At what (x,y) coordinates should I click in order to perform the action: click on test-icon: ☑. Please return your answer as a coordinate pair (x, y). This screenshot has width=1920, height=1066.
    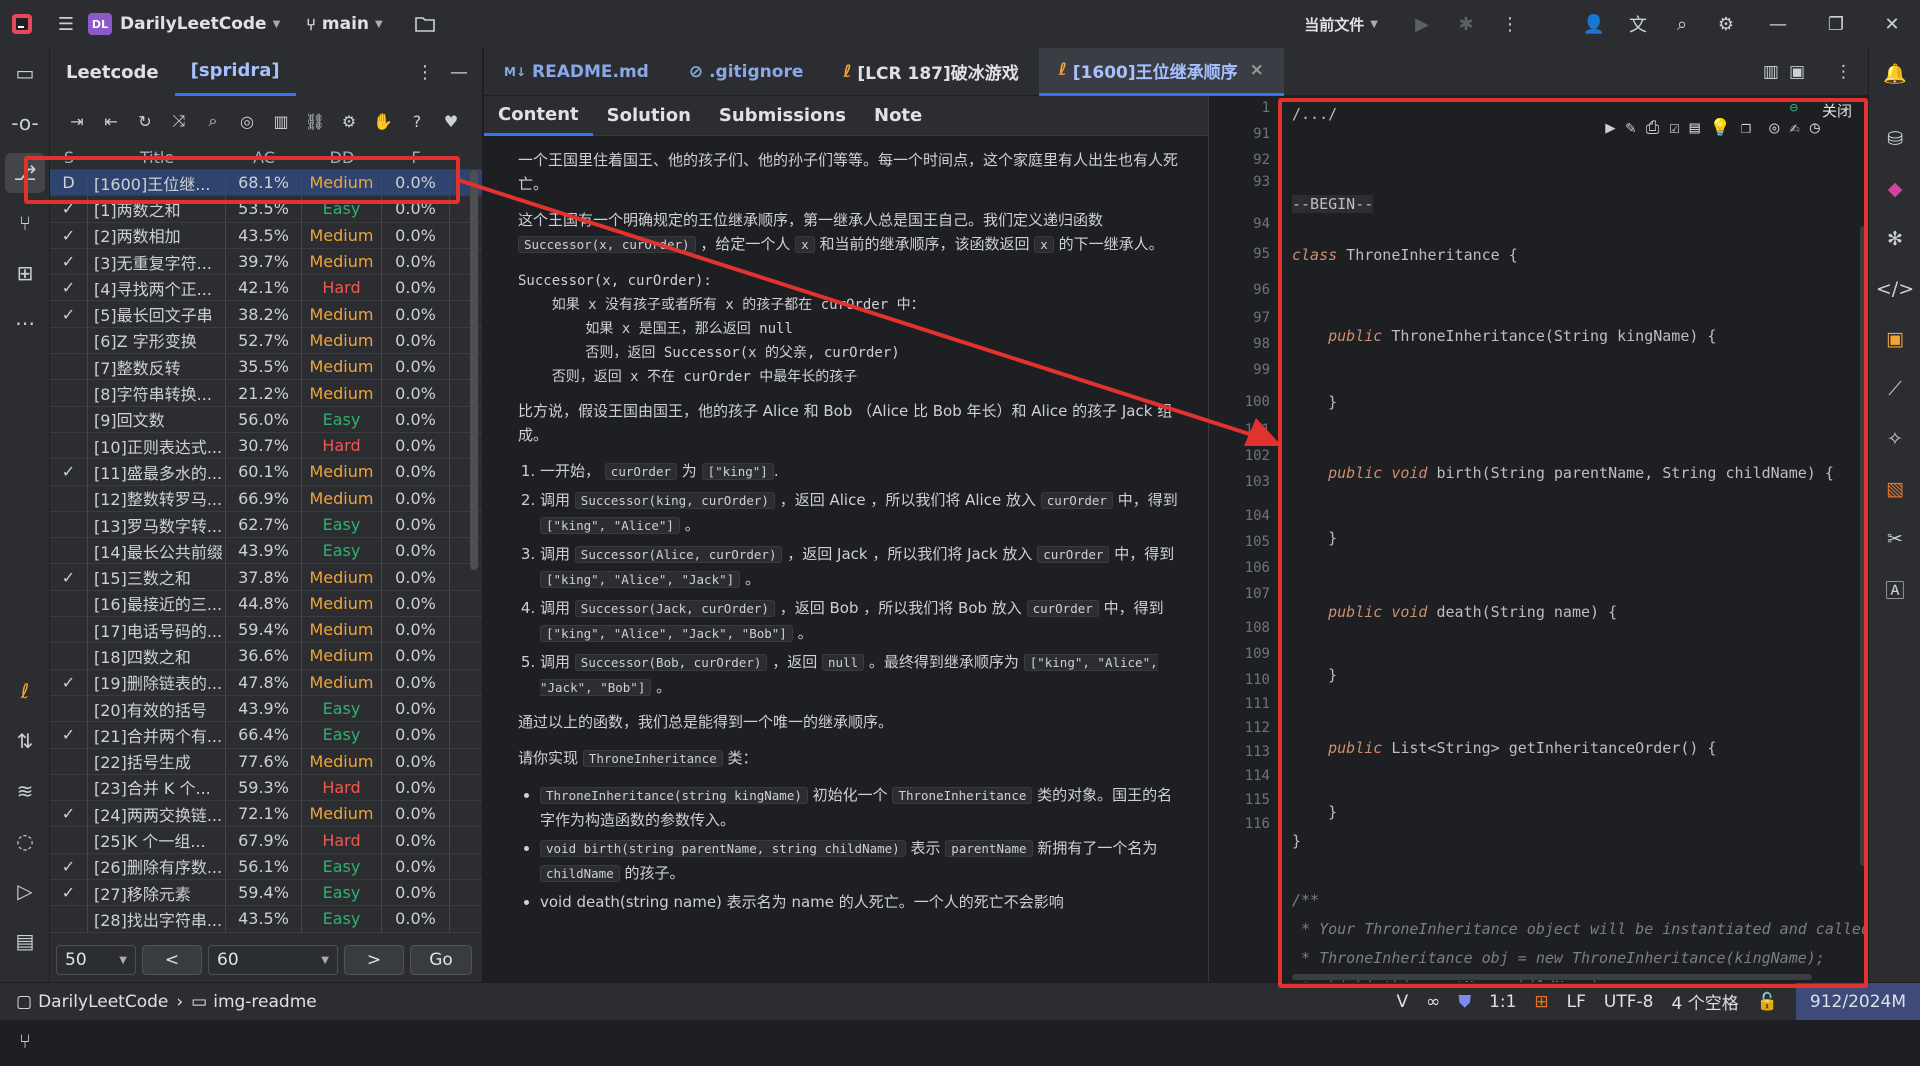
    Looking at the image, I should click on (1674, 128).